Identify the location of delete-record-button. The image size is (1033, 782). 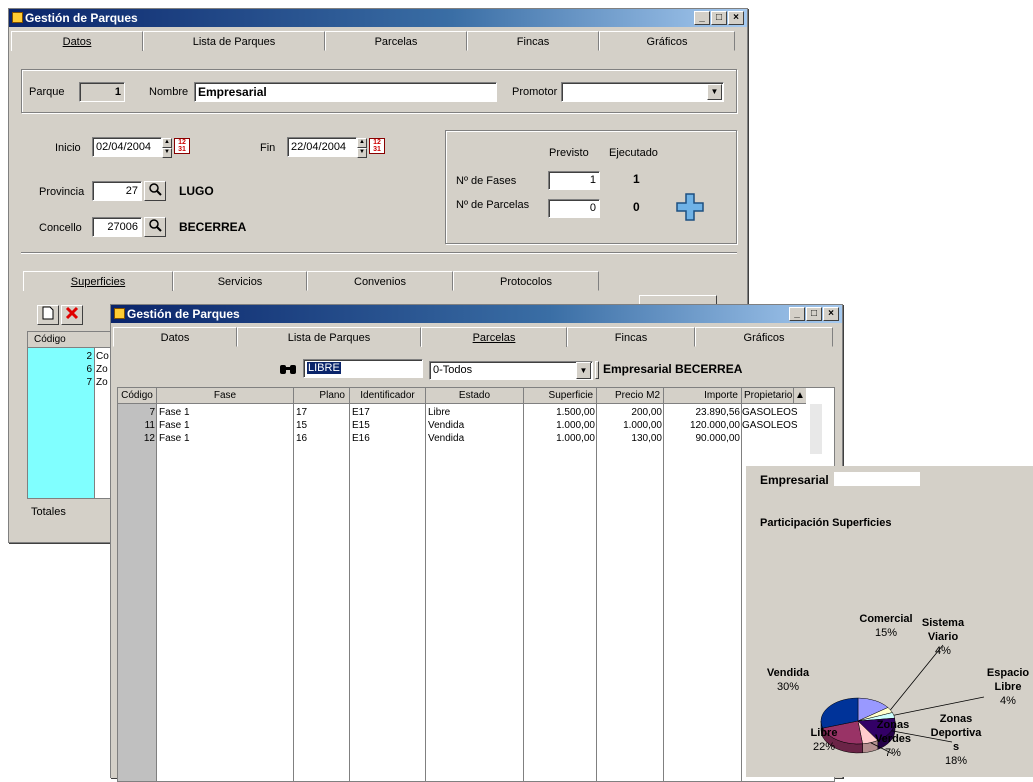
(72, 315).